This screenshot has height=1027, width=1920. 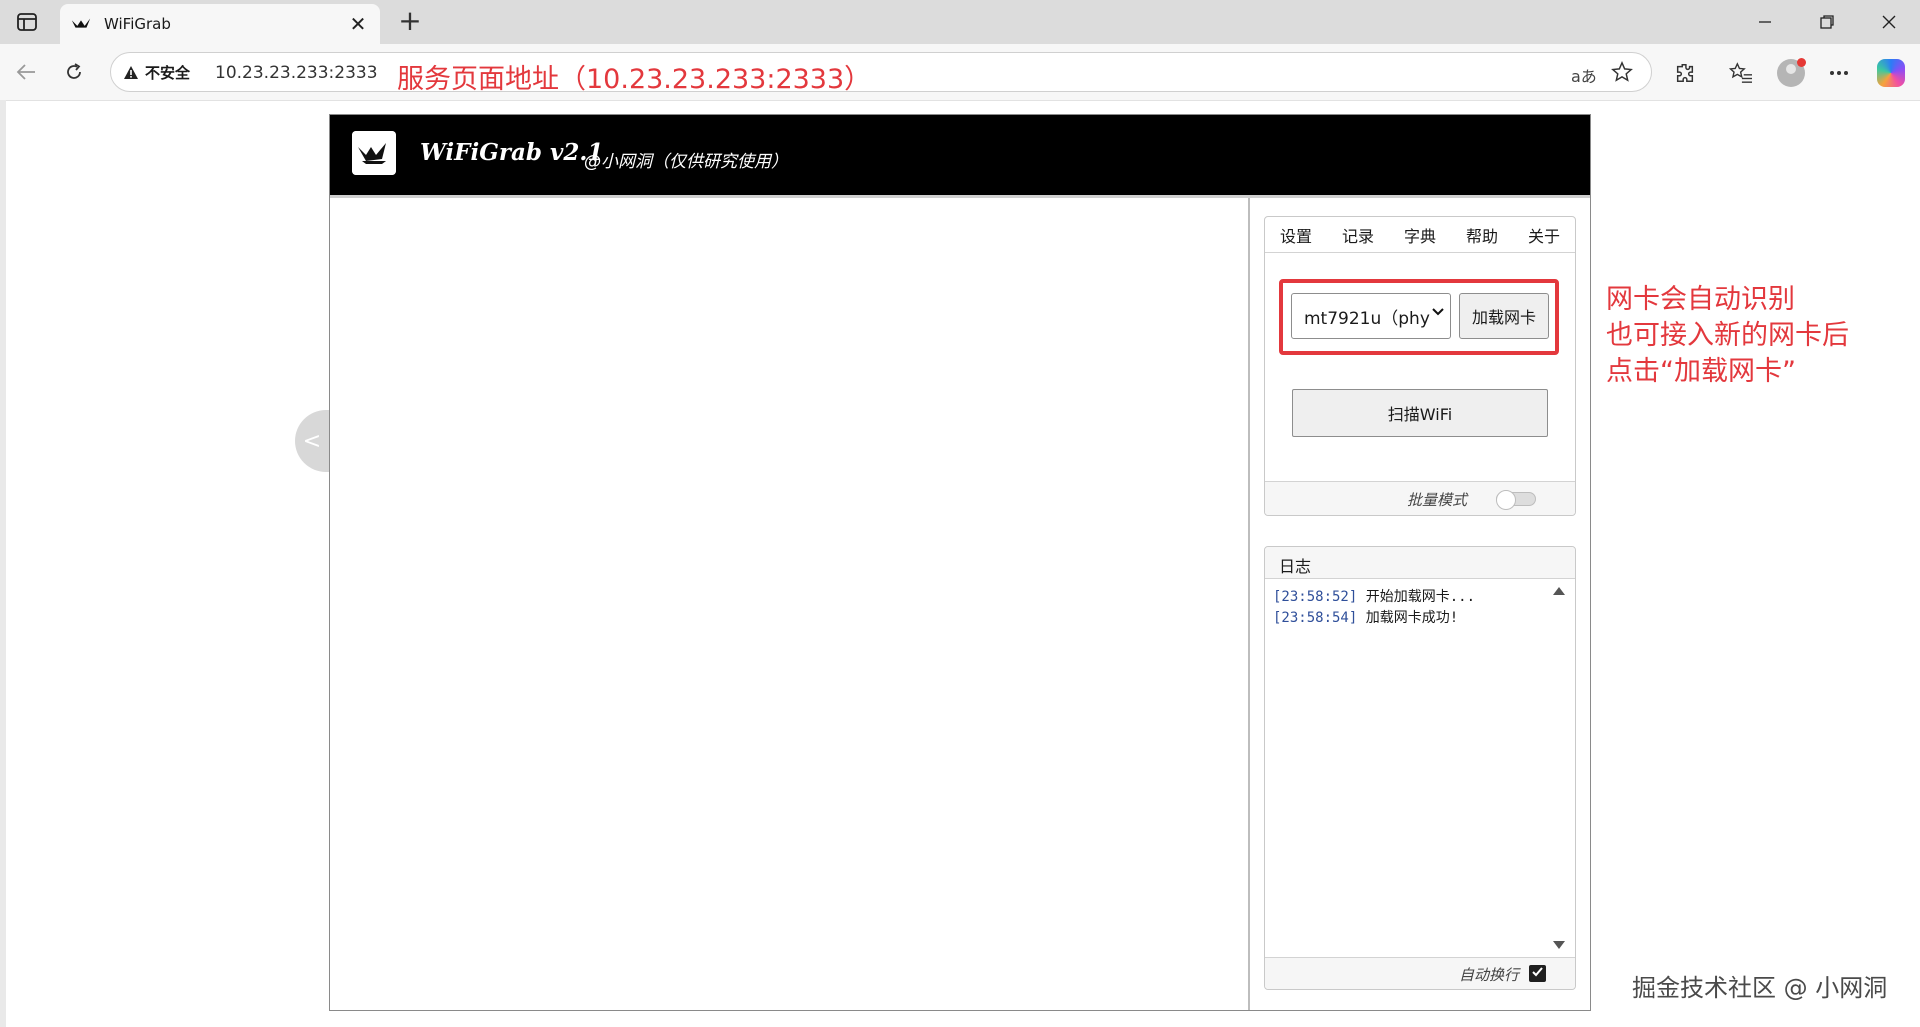 I want to click on back-arrow-icon, so click(x=25, y=72).